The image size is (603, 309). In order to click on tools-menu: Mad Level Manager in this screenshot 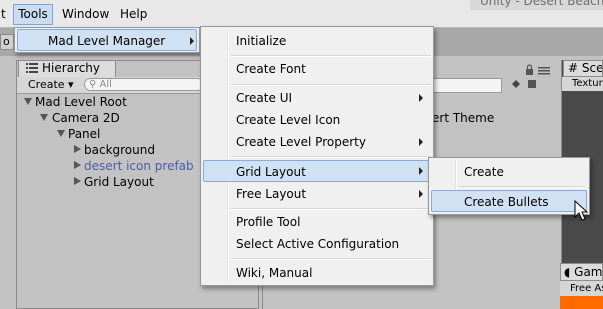, I will do `click(107, 40)`.